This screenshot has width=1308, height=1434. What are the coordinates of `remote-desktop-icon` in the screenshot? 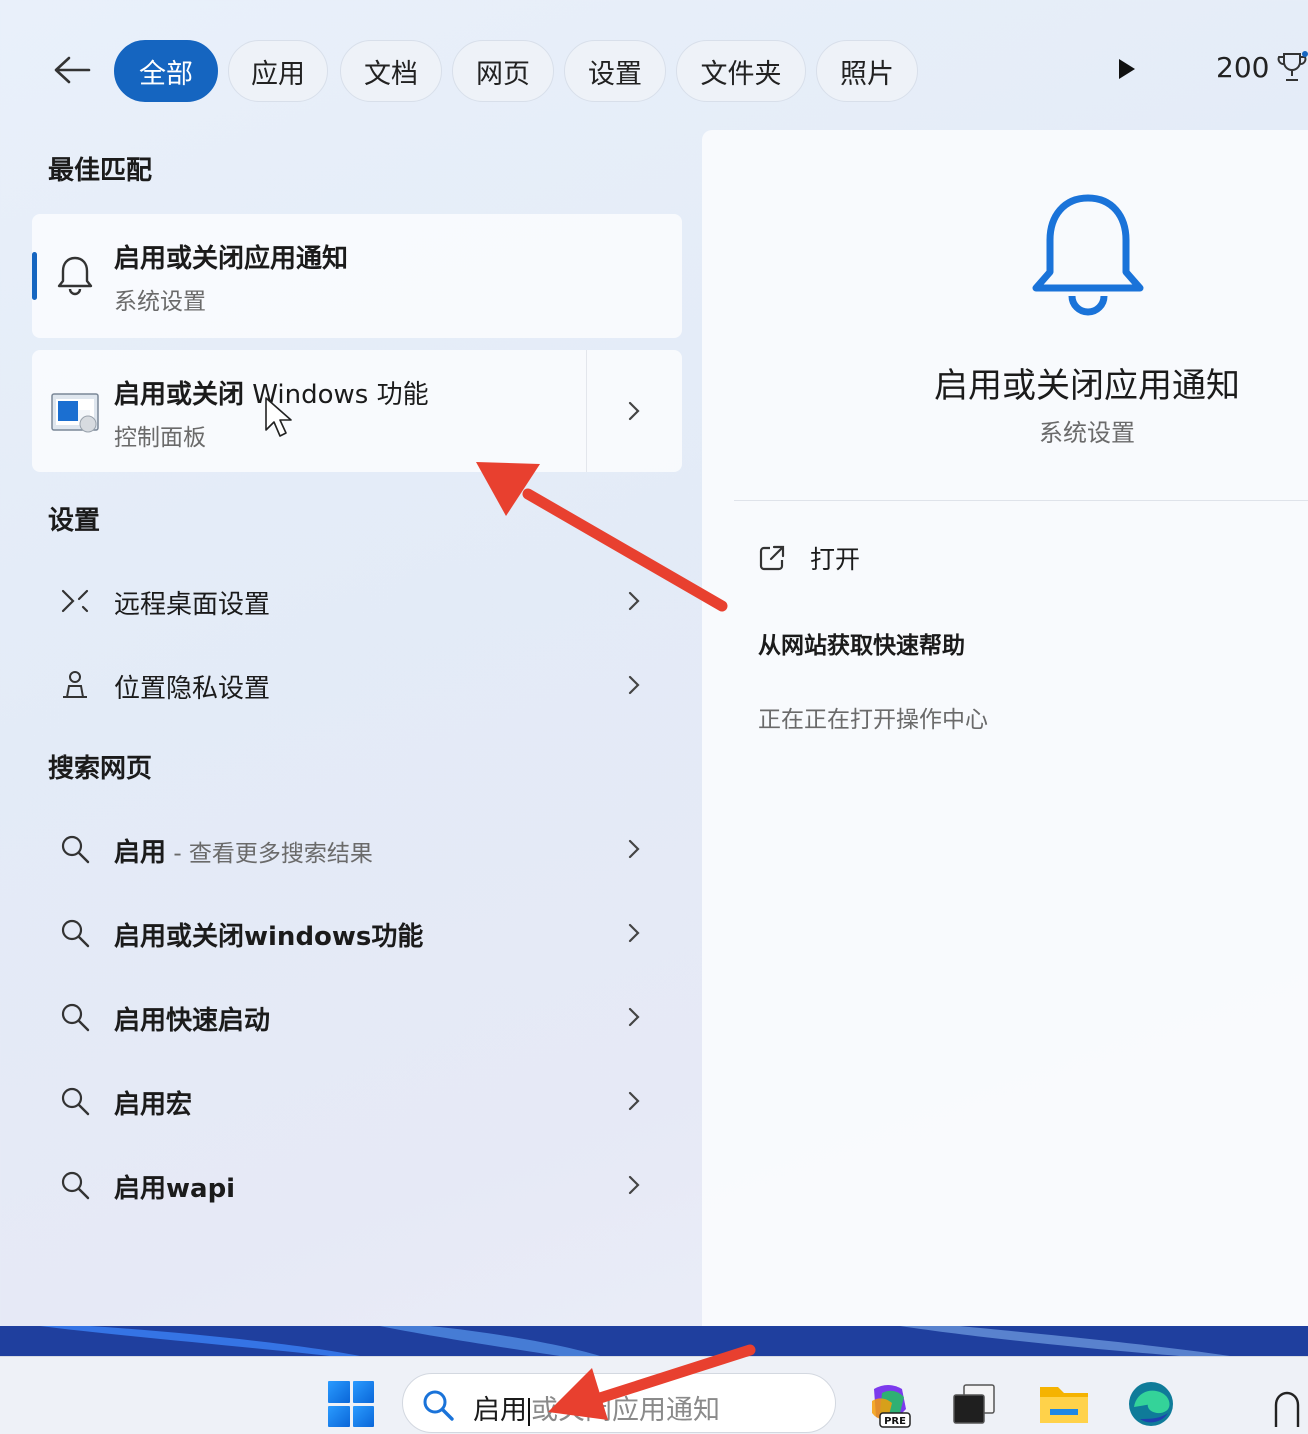 It's located at (75, 601).